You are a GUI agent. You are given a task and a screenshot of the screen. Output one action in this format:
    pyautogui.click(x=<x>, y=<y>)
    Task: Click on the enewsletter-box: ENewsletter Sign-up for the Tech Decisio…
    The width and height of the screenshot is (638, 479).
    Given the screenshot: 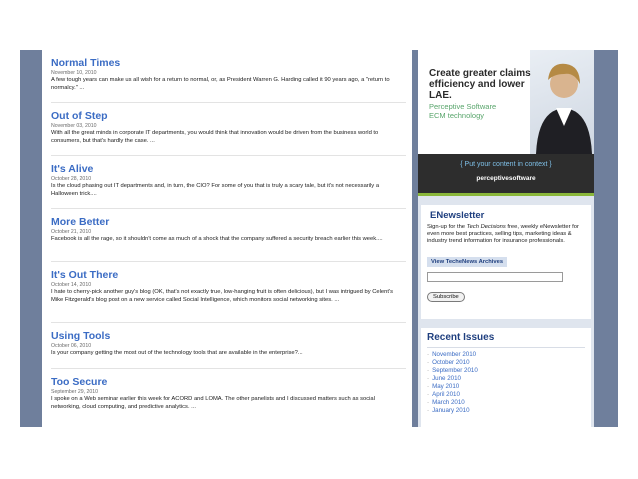 What is the action you would take?
    pyautogui.click(x=506, y=262)
    